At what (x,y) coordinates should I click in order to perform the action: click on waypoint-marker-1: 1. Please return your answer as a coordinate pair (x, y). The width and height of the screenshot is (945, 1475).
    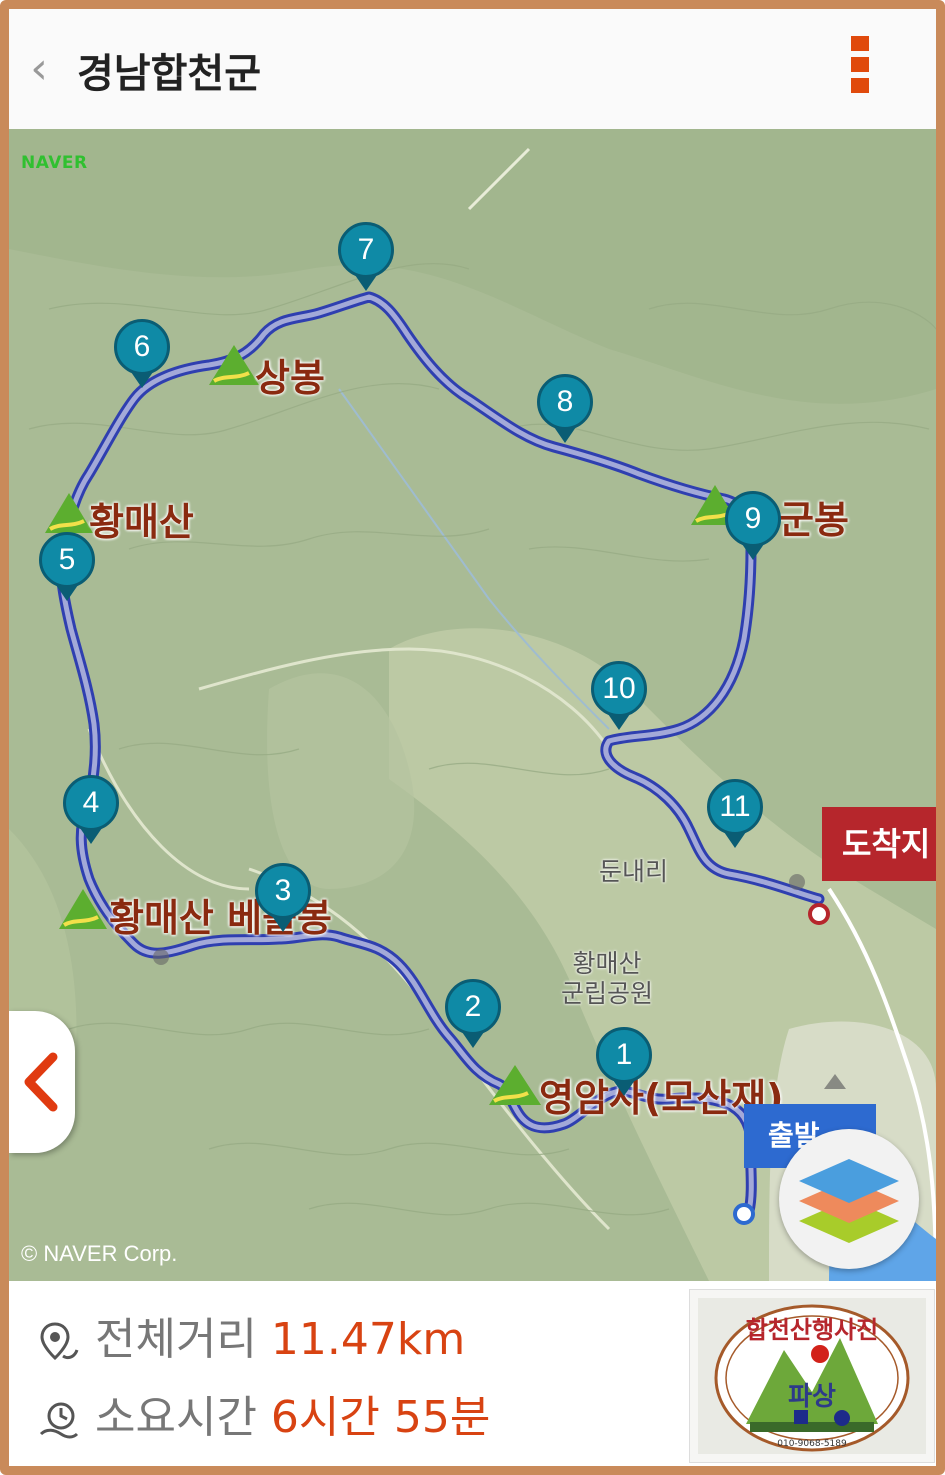
    Looking at the image, I should click on (624, 1061).